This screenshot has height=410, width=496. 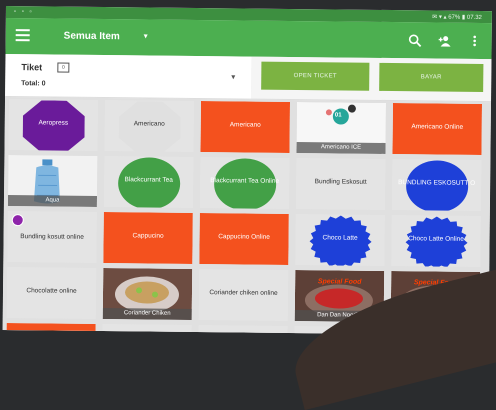 What do you see at coordinates (24, 12) in the screenshot?
I see `status-icons-left: ▫ ▫ ▫` at bounding box center [24, 12].